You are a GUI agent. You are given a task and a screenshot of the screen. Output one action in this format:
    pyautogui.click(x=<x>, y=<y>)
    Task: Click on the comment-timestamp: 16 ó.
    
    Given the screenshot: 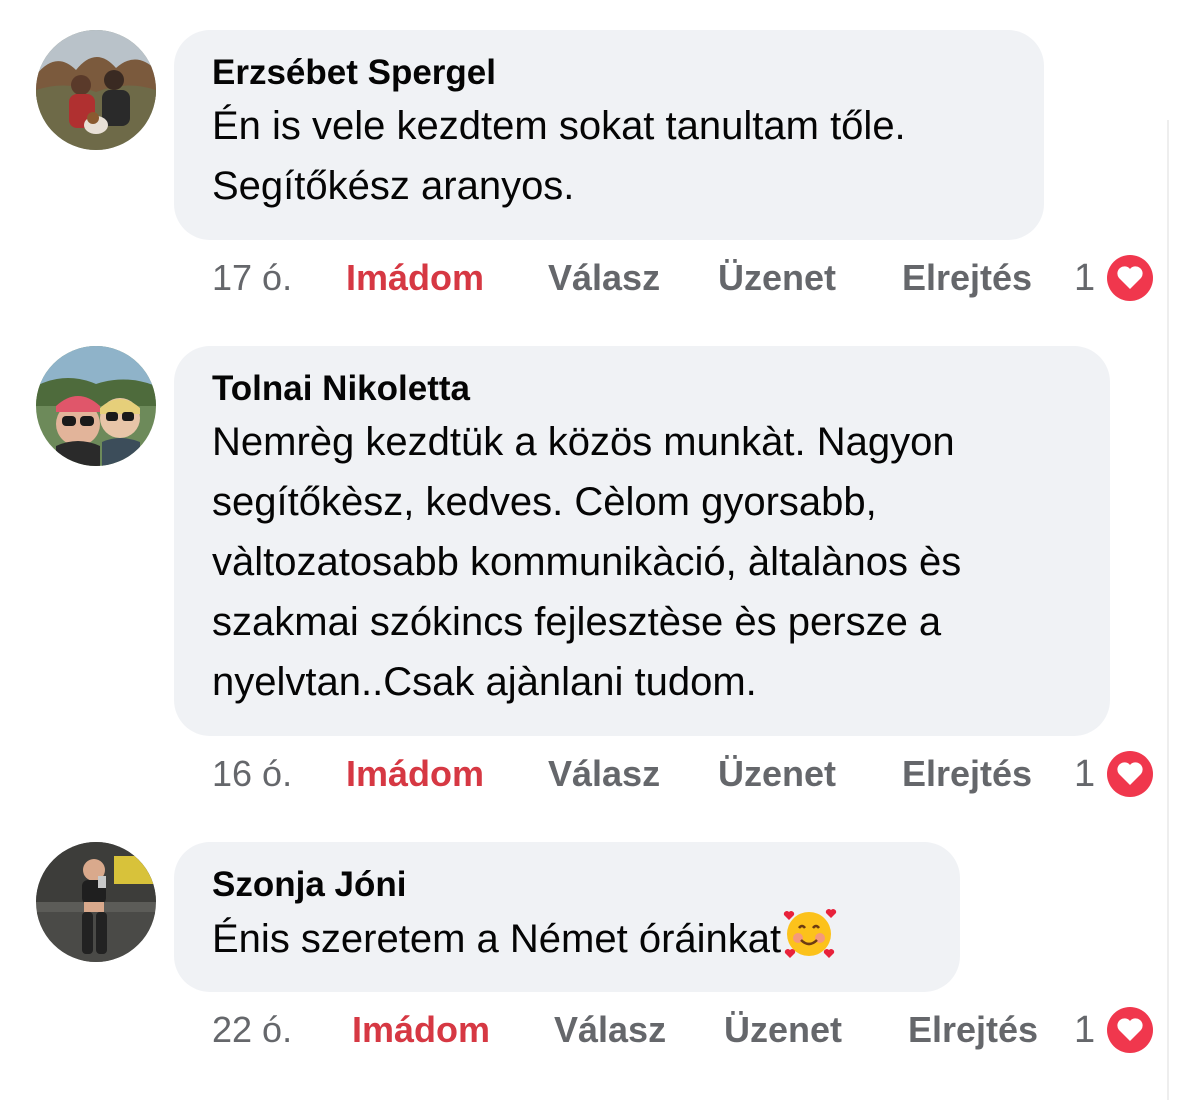 What is the action you would take?
    pyautogui.click(x=252, y=774)
    